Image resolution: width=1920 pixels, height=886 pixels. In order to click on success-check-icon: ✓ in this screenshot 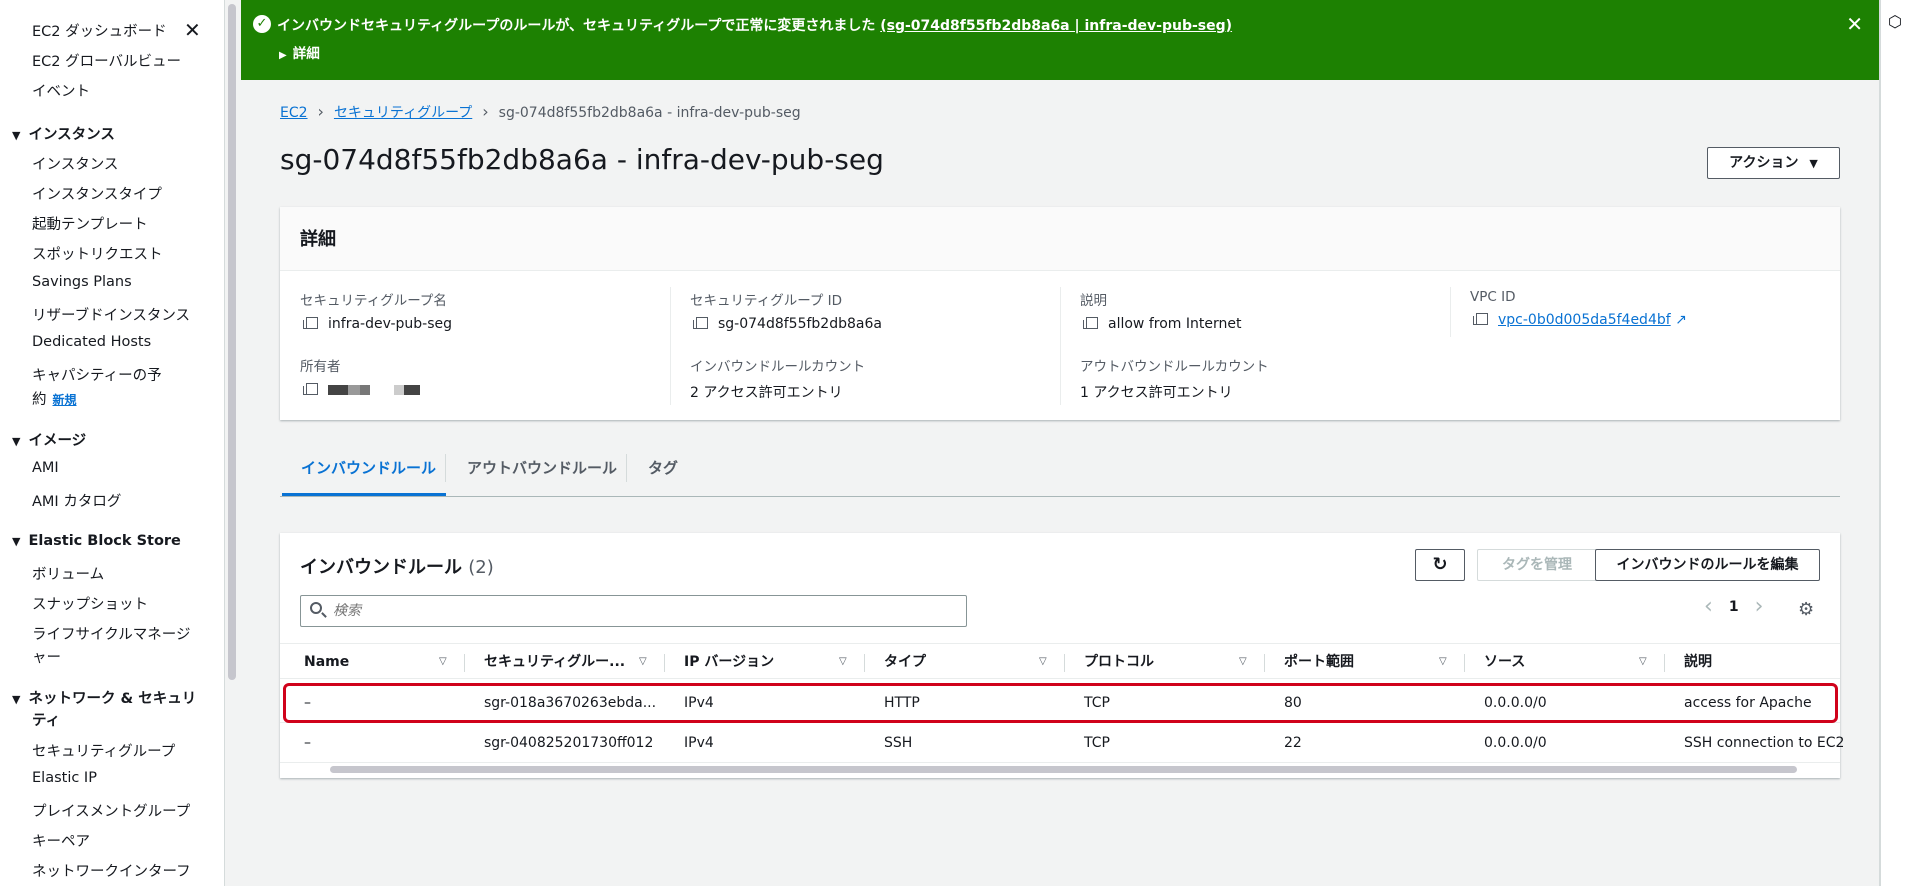, I will do `click(262, 24)`.